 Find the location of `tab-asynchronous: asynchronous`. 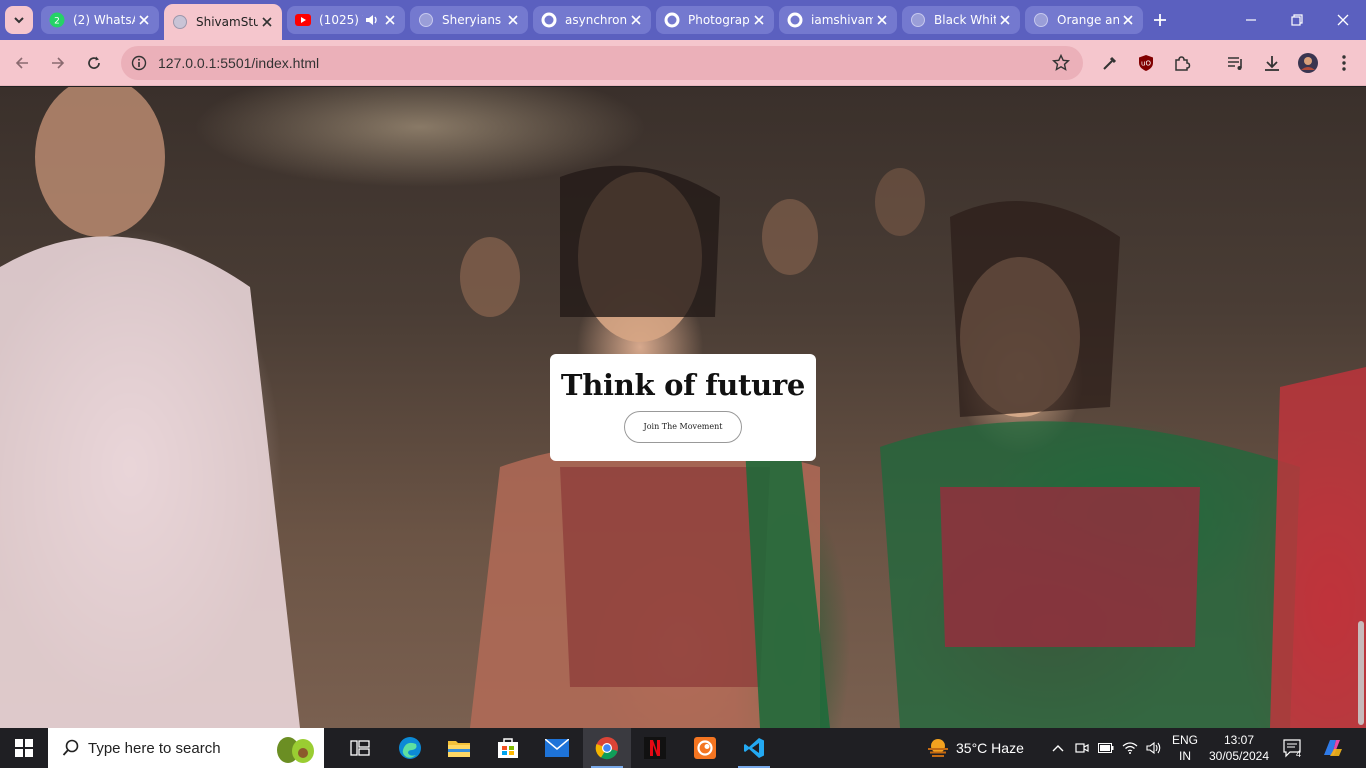

tab-asynchronous: asynchronous is located at coordinates (592, 20).